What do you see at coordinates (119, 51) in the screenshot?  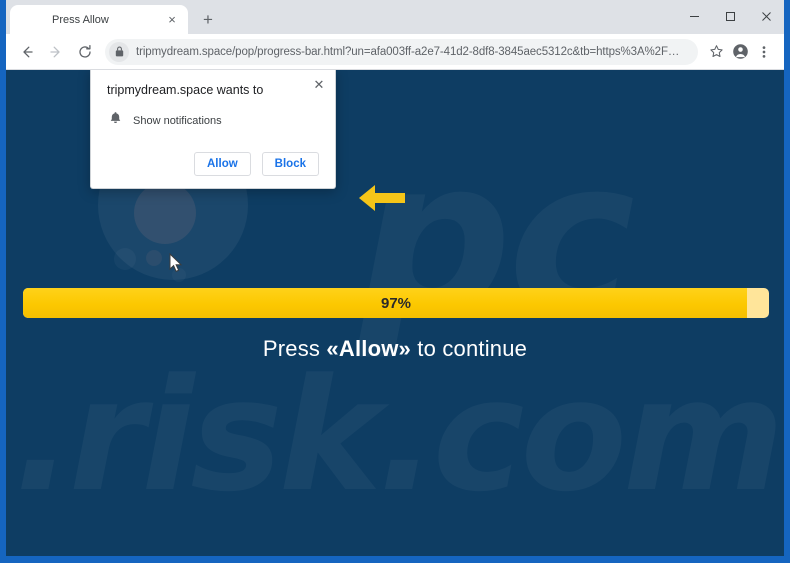 I see `lock-icon` at bounding box center [119, 51].